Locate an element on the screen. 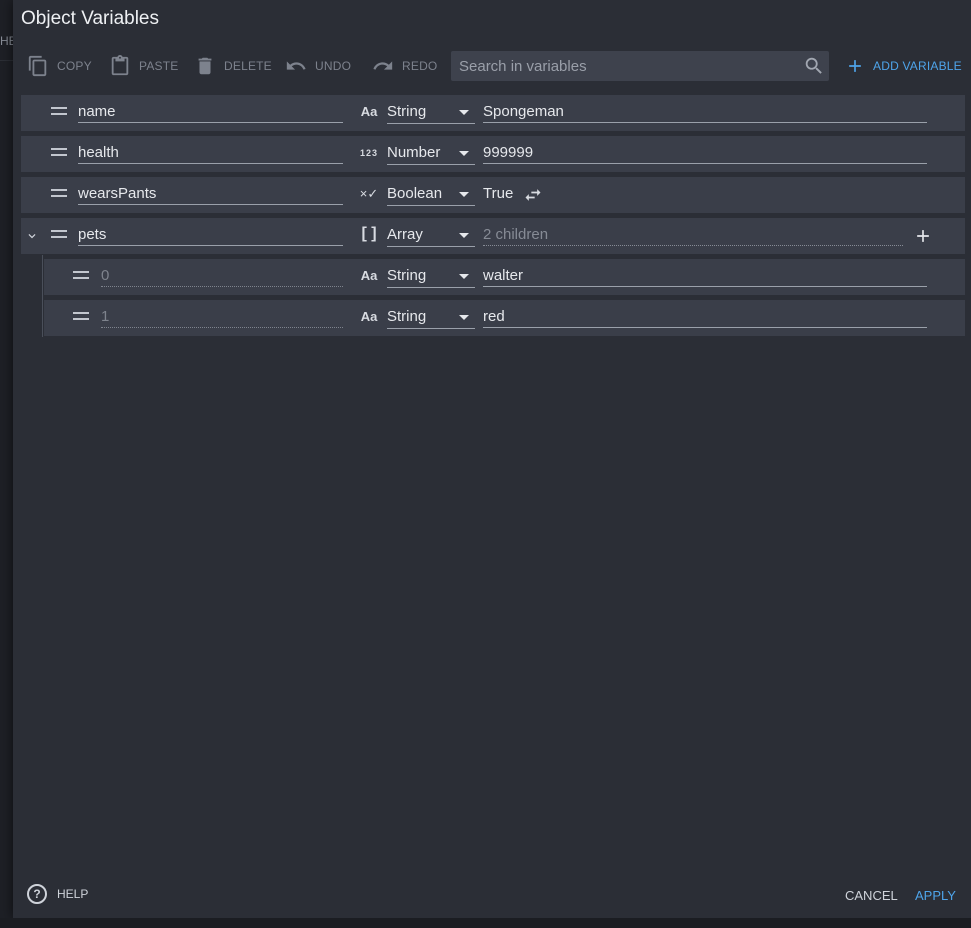 The height and width of the screenshot is (928, 971). apply-button: APPLY is located at coordinates (935, 895).